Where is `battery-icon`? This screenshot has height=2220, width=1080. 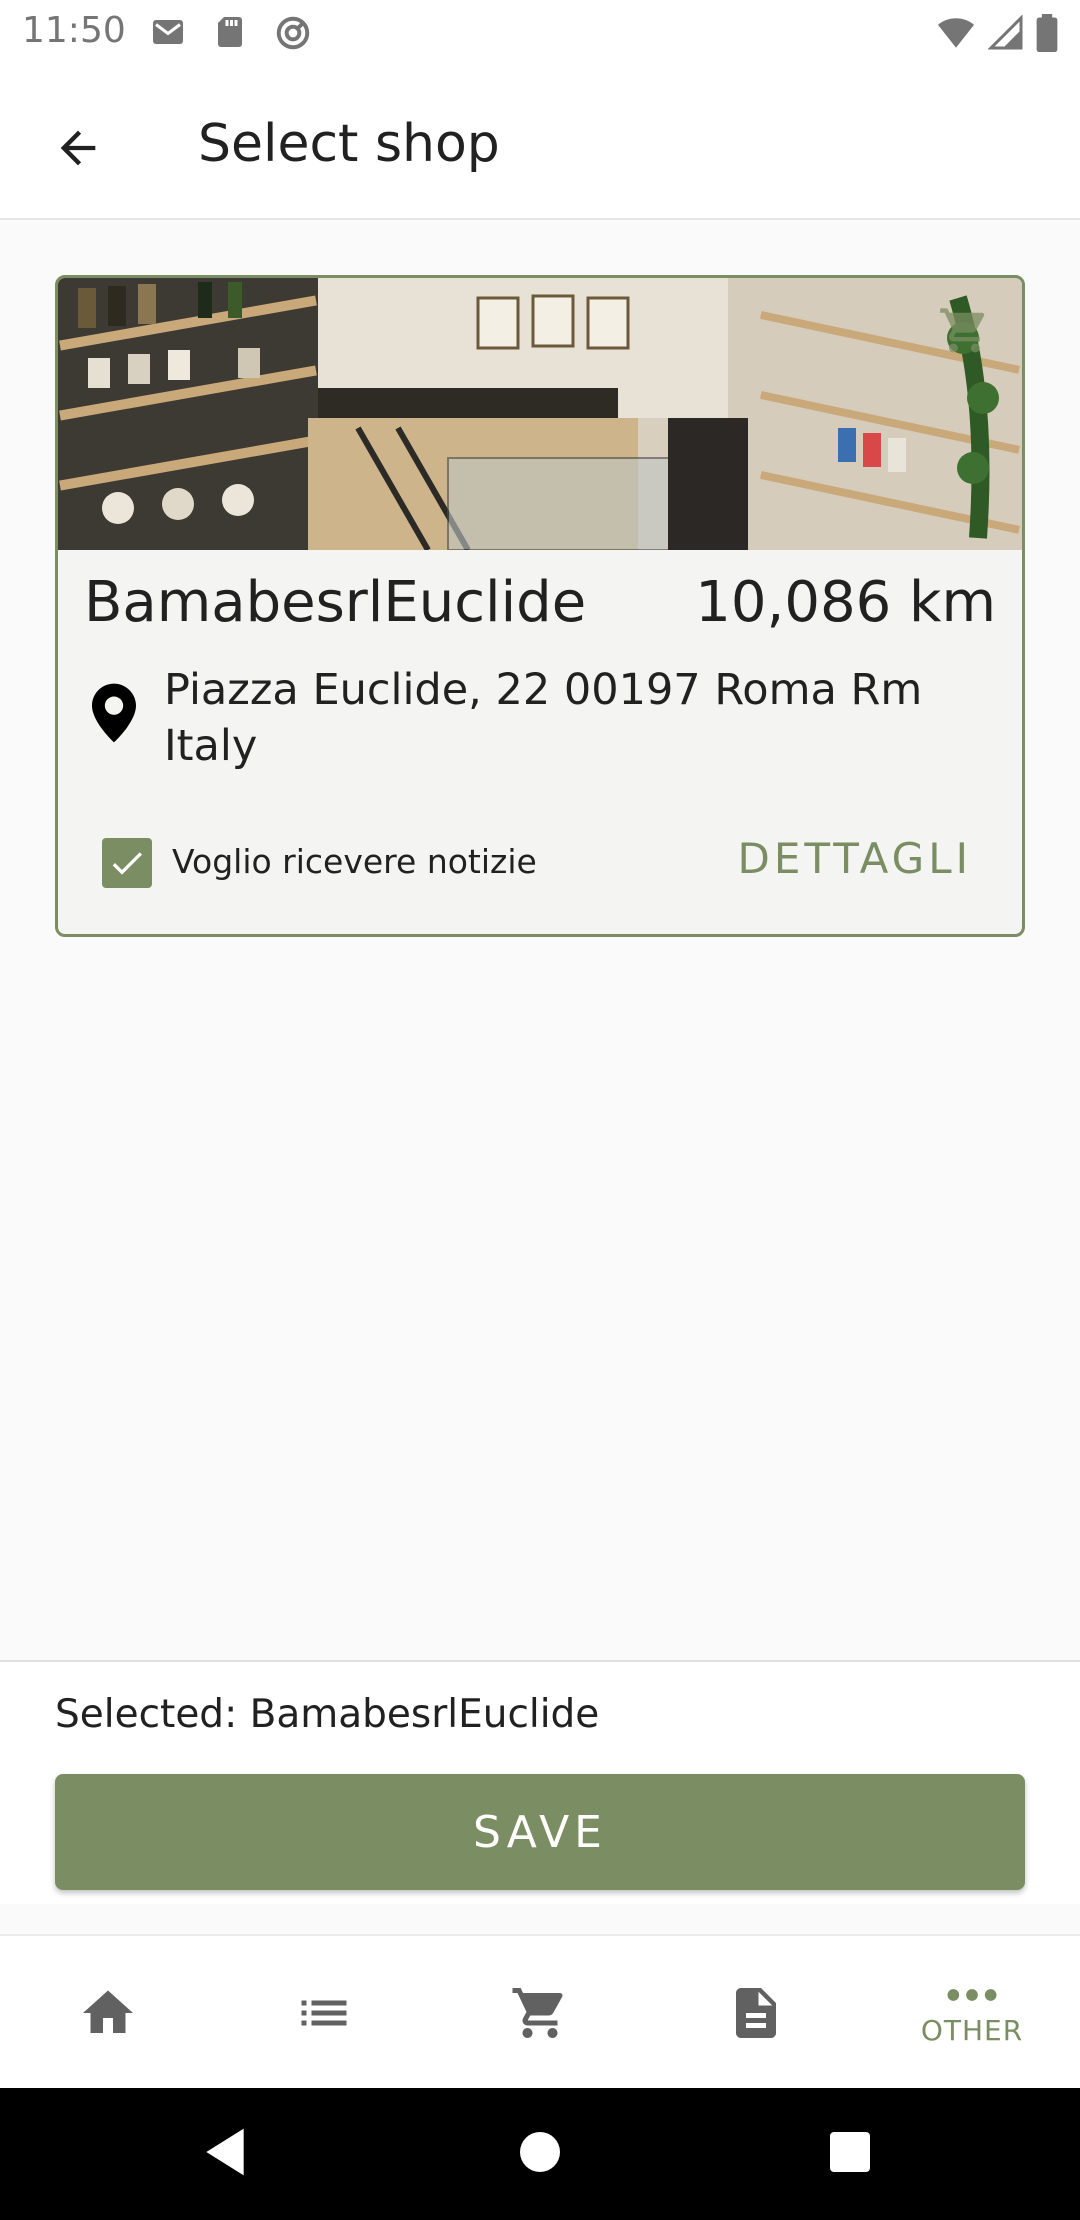 battery-icon is located at coordinates (1047, 33).